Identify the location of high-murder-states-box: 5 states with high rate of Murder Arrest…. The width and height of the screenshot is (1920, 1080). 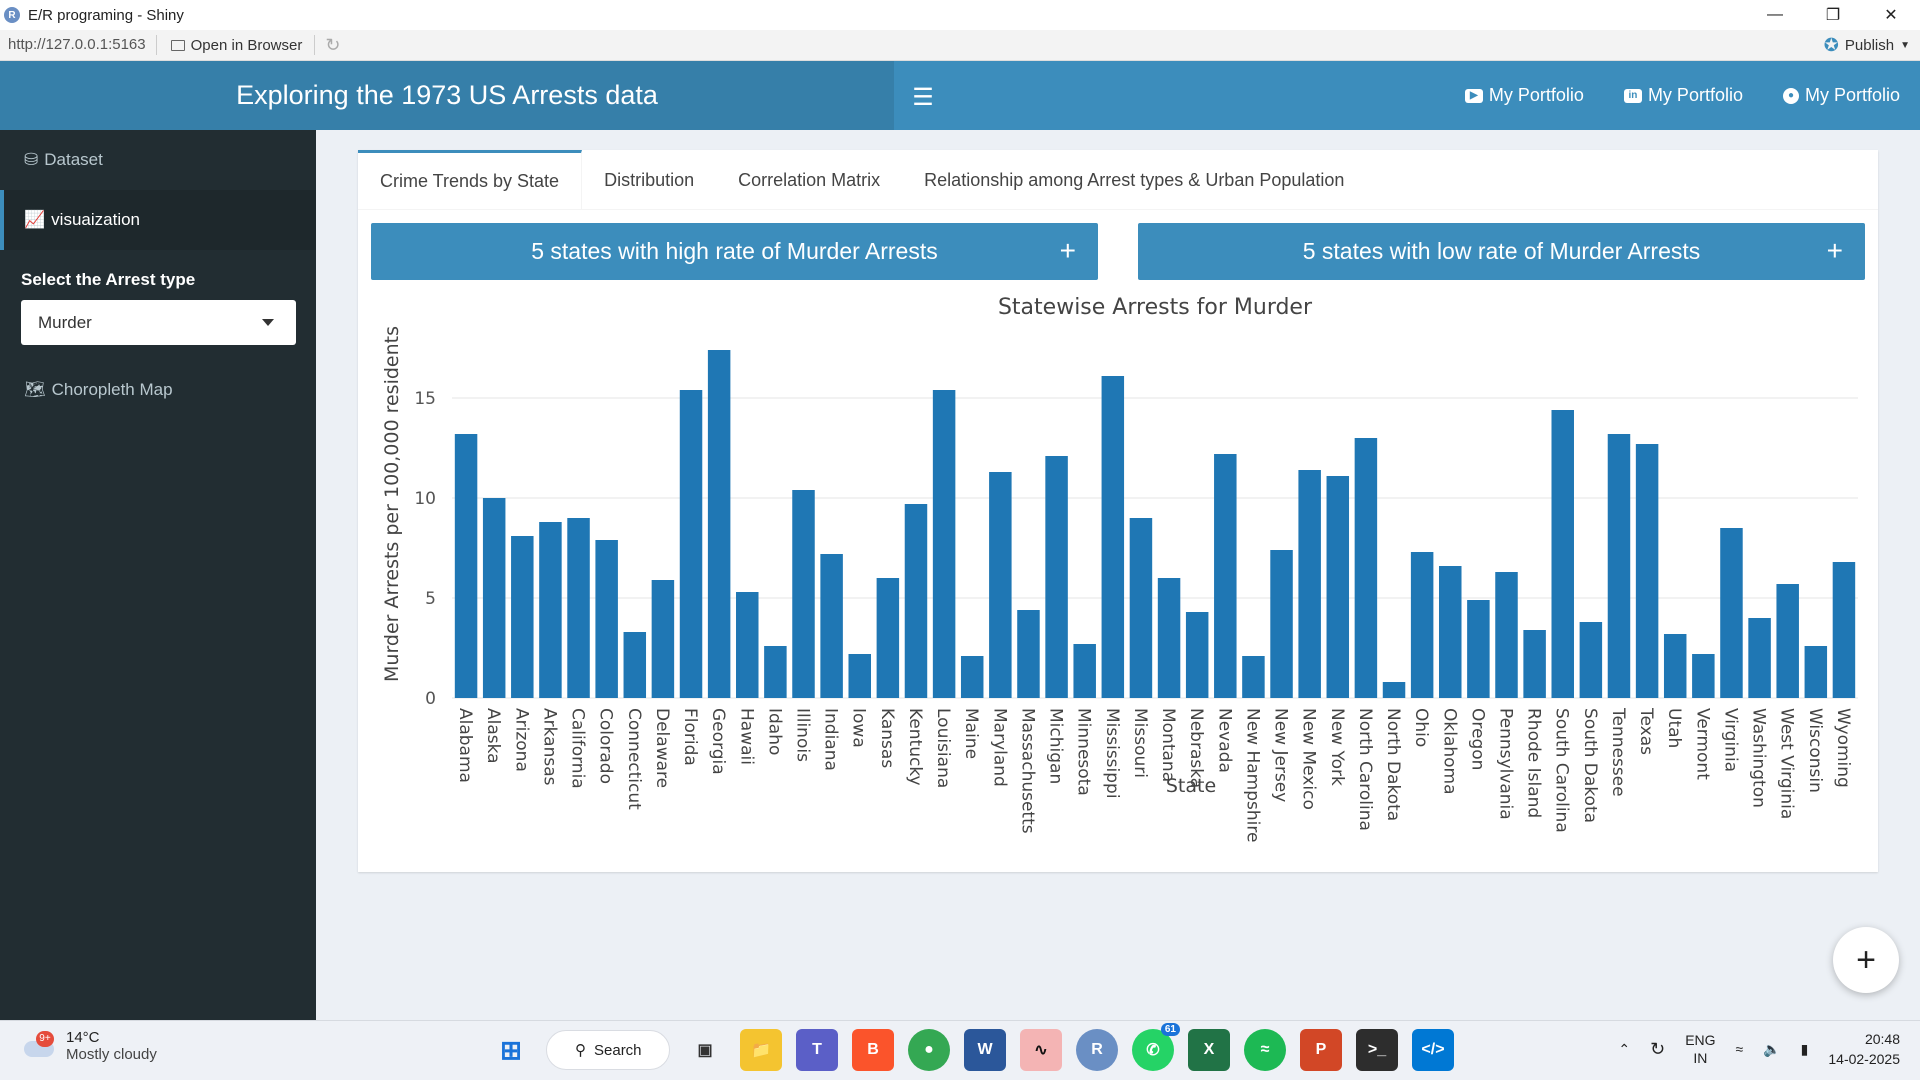
(734, 251).